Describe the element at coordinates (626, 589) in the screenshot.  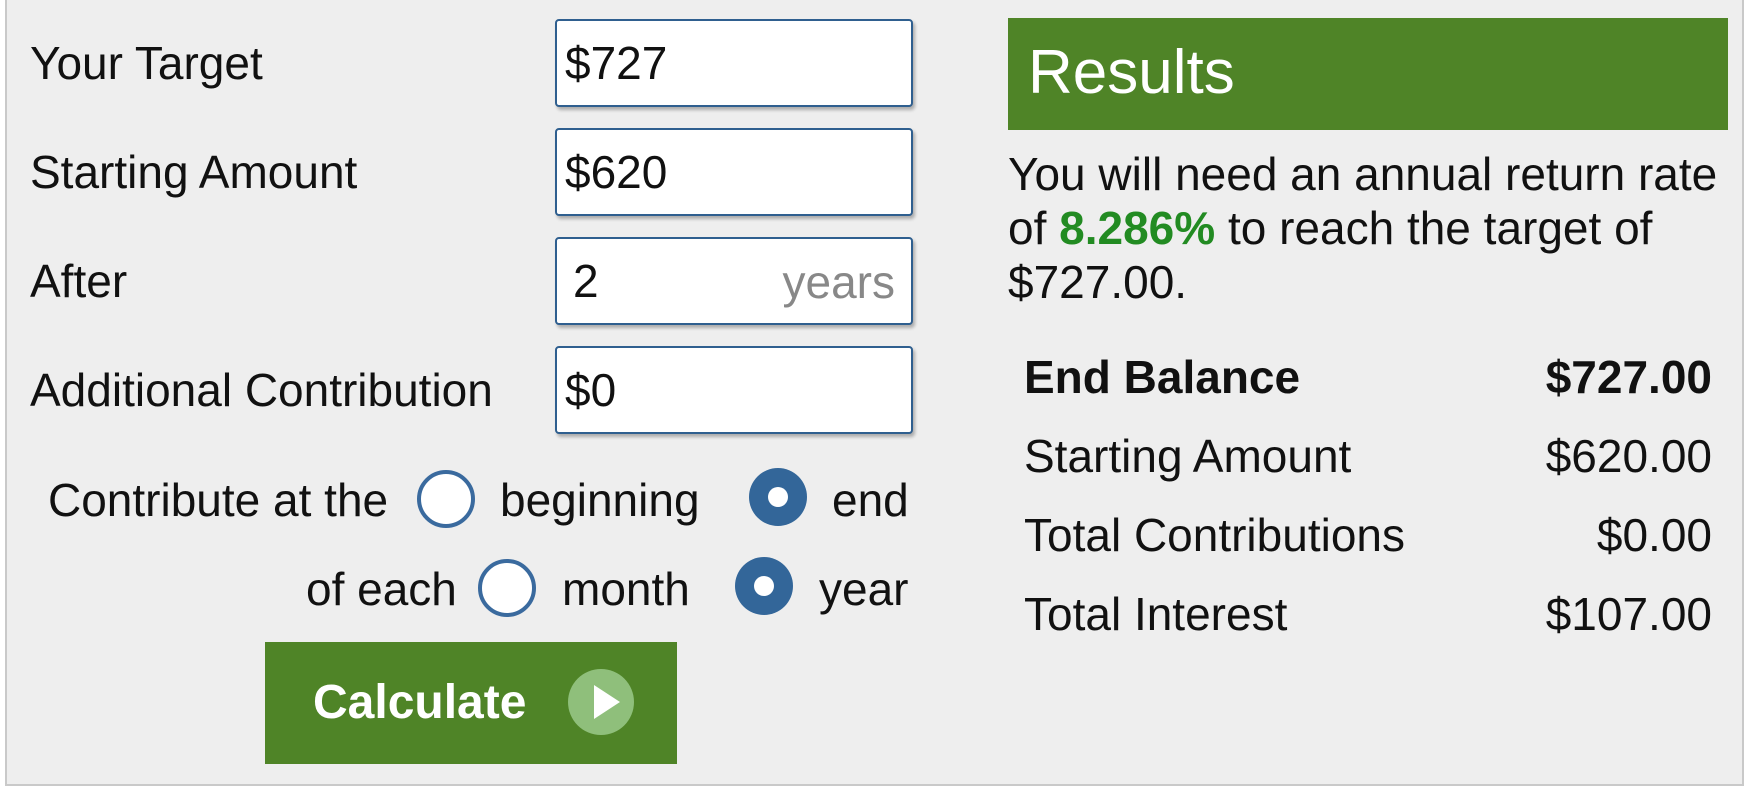
I see `month-label: month` at that location.